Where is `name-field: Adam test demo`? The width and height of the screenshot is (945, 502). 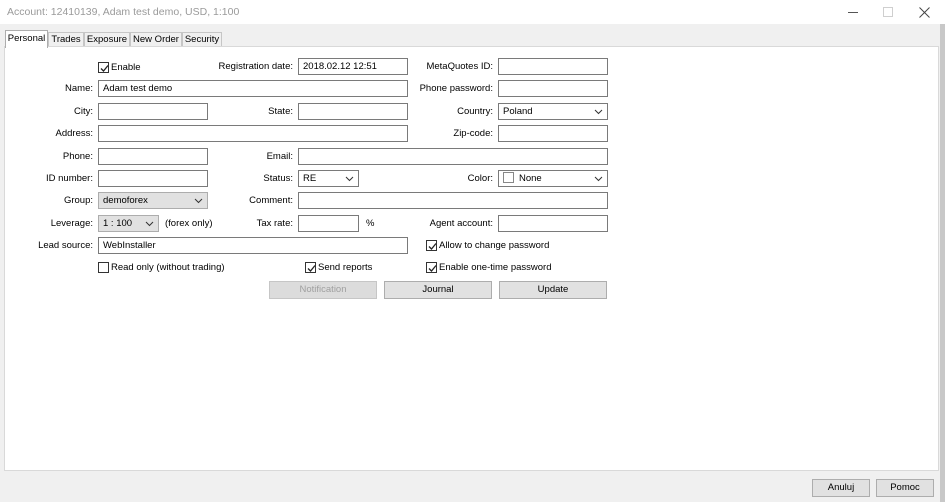
name-field: Adam test demo is located at coordinates (253, 88).